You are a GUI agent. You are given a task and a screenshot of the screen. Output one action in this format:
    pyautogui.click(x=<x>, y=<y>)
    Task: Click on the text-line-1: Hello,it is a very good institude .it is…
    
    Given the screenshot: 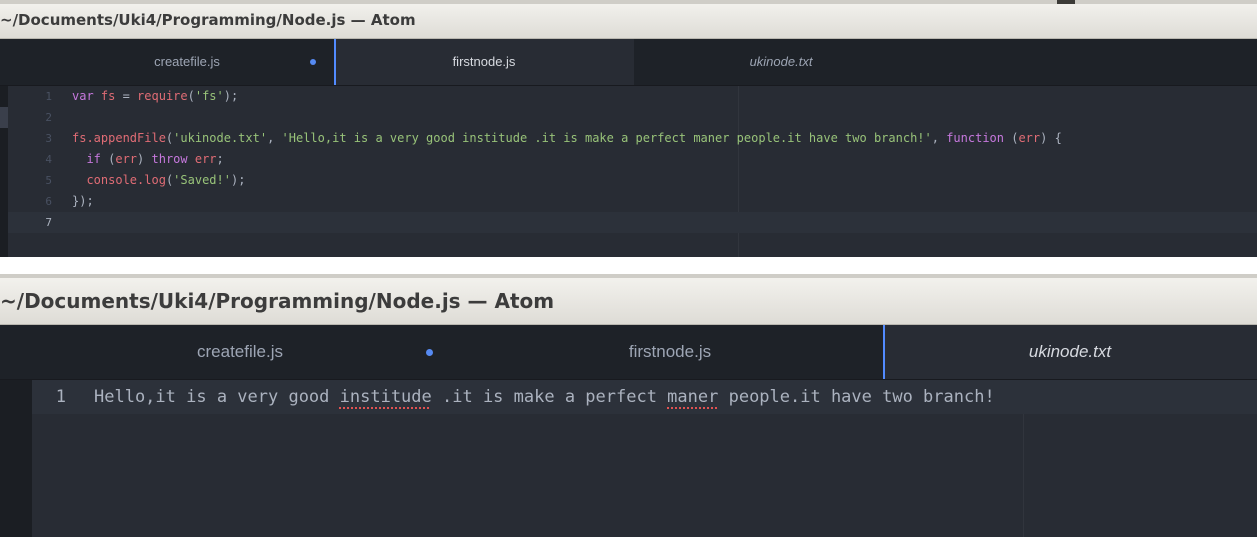 What is the action you would take?
    pyautogui.click(x=668, y=397)
    